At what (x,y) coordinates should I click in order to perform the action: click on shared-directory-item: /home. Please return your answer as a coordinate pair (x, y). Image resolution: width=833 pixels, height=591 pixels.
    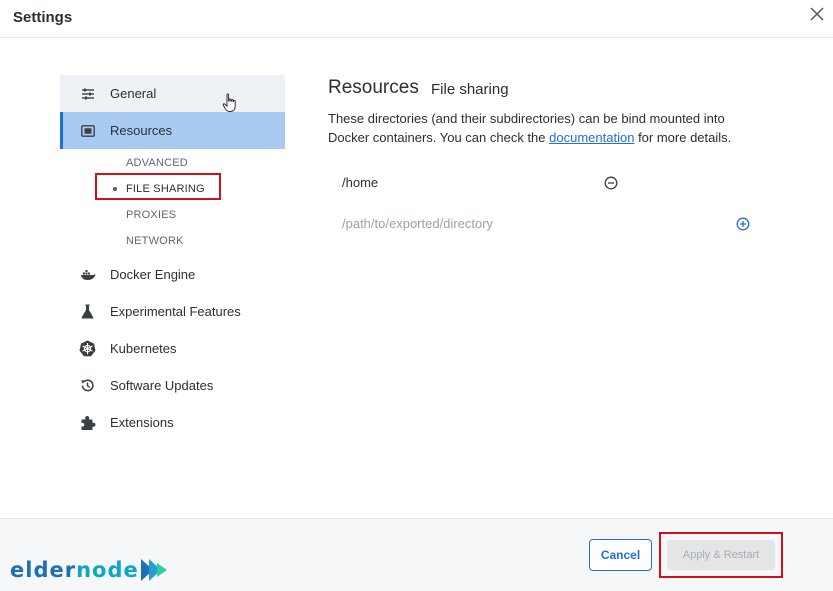
    Looking at the image, I should click on (360, 182).